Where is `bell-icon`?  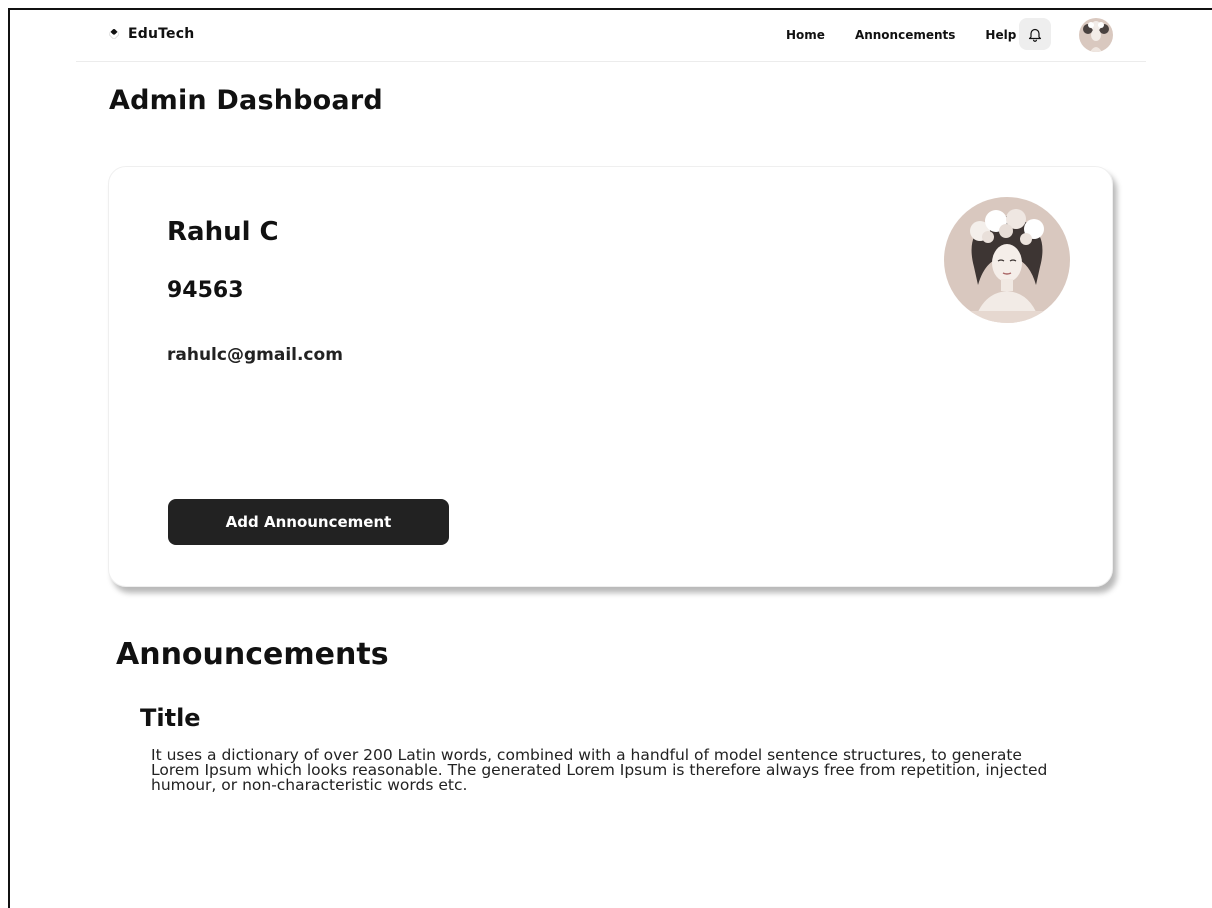
bell-icon is located at coordinates (1035, 35).